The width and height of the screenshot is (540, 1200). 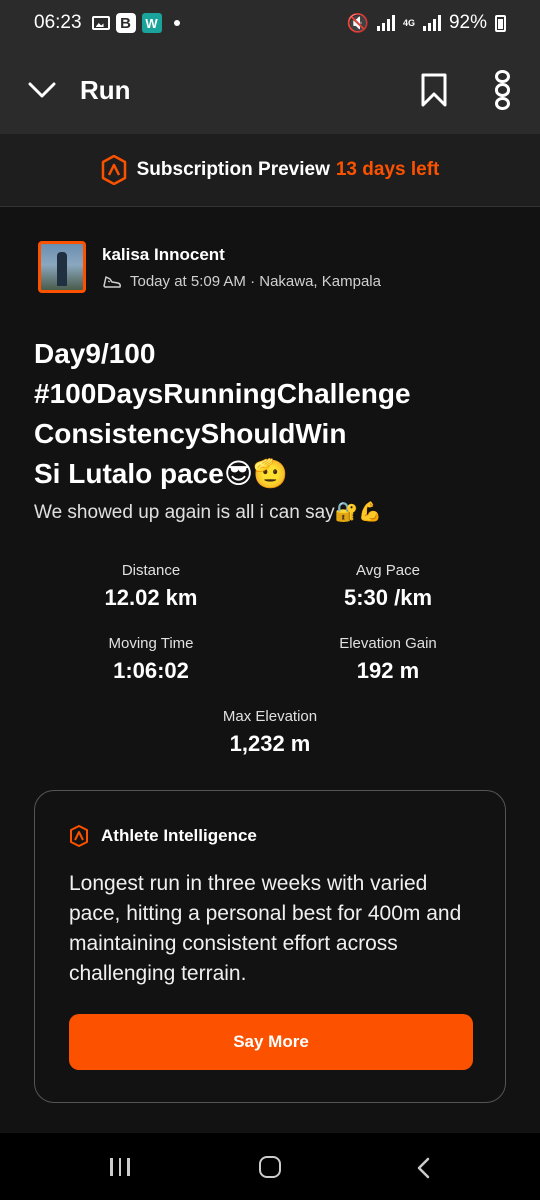 I want to click on stat-elevation-gain: Elevation Gain 192 m, so click(x=388, y=659).